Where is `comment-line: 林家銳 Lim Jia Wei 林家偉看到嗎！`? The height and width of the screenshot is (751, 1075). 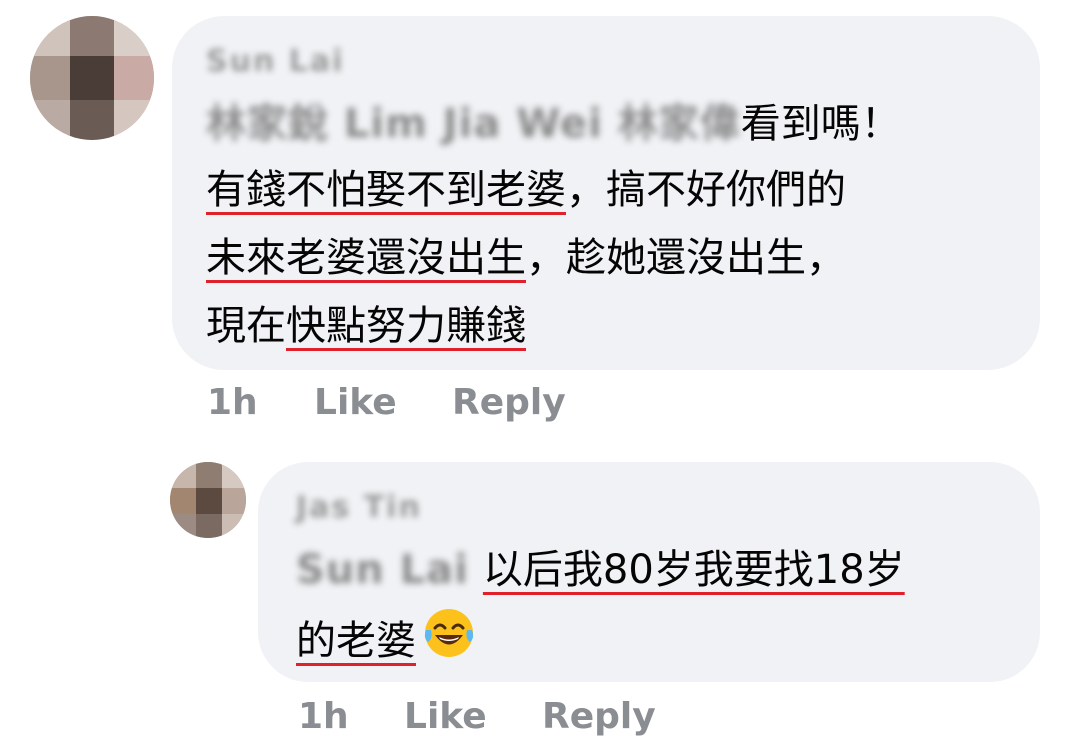 comment-line: 林家銳 Lim Jia Wei 林家偉看到嗎！ is located at coordinates (553, 124).